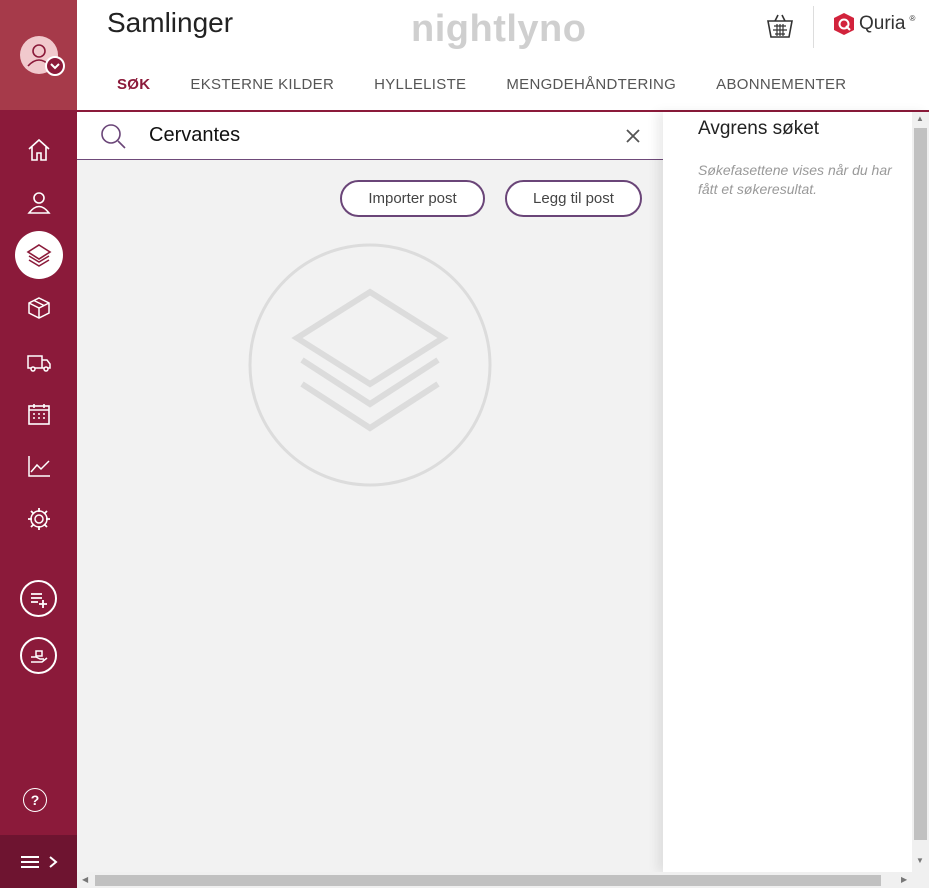 This screenshot has height=888, width=929. I want to click on empty-state-layers-icon, so click(370, 365).